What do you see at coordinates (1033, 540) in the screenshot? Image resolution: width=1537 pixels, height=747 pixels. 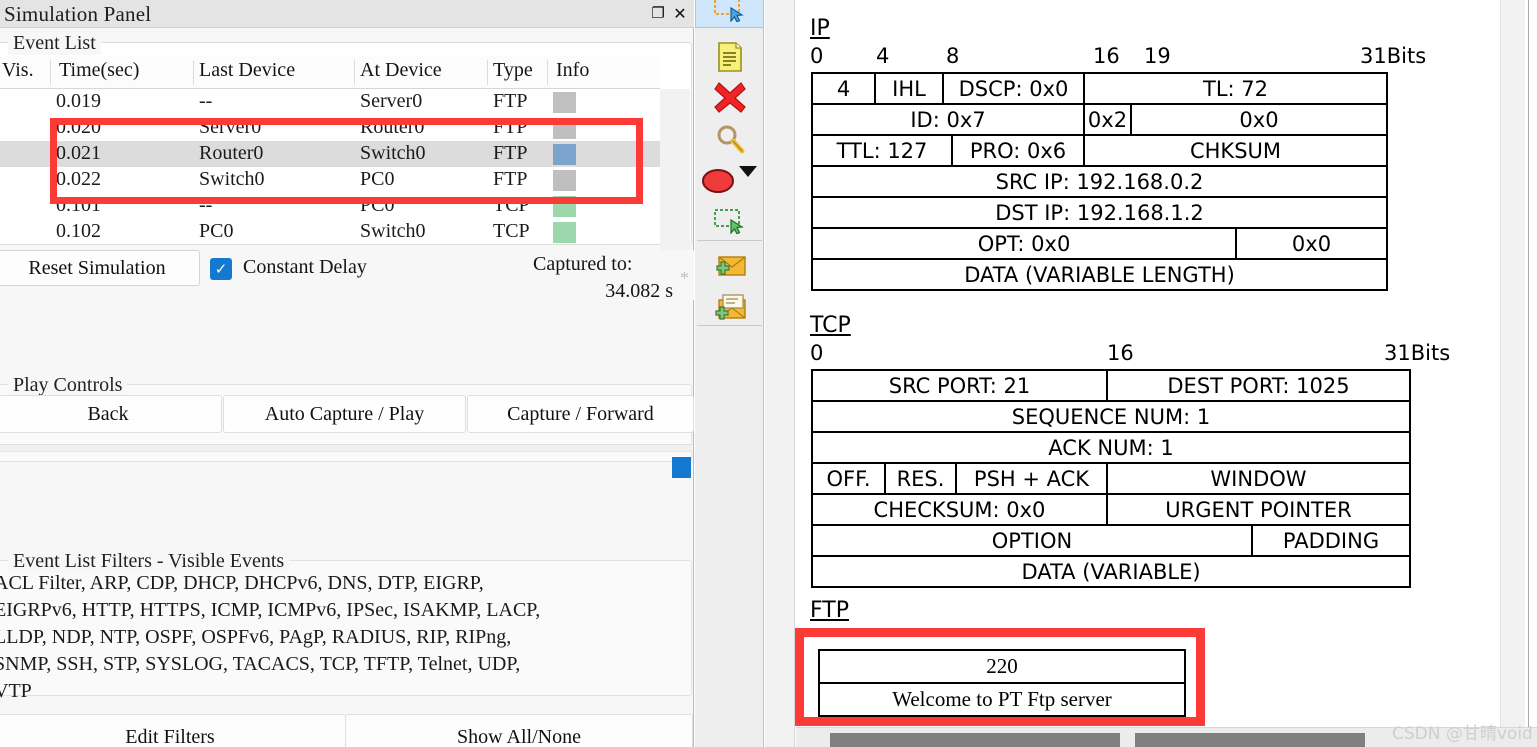 I see `header-field-cell: OPTION` at bounding box center [1033, 540].